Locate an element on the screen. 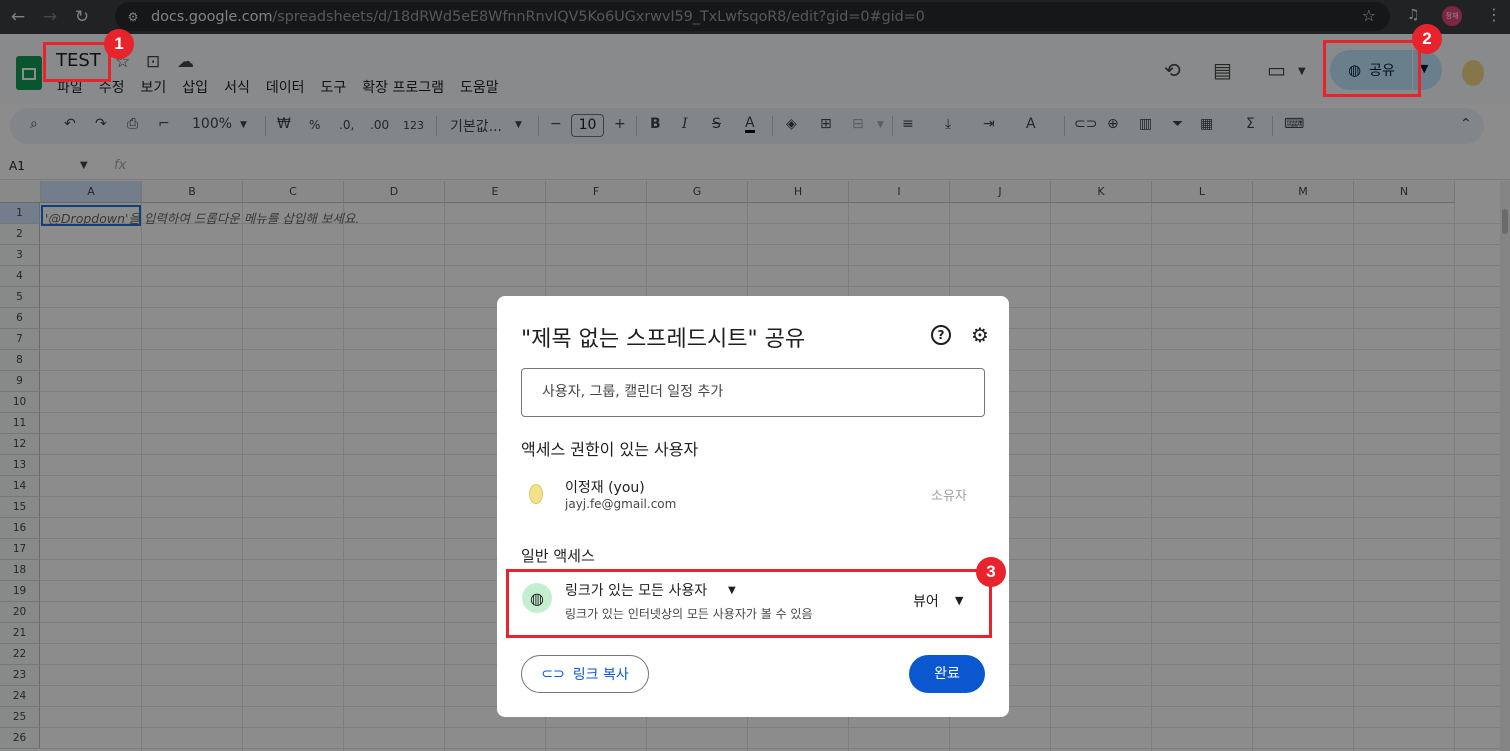  general-access-header: 일반 액세스 is located at coordinates (558, 556).